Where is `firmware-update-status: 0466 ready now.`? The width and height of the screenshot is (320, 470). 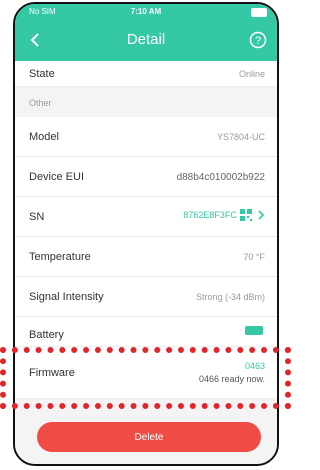
firmware-update-status: 0466 ready now. is located at coordinates (232, 379).